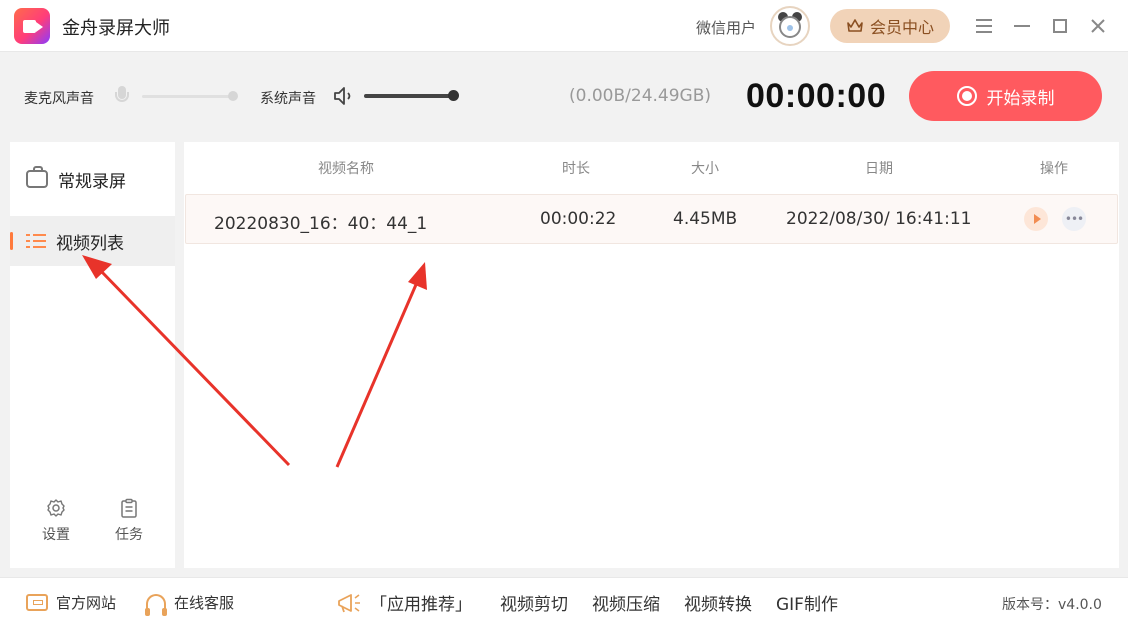  Describe the element at coordinates (879, 219) in the screenshot. I see `video-date: 2022/08/30/ 16:41:11` at that location.